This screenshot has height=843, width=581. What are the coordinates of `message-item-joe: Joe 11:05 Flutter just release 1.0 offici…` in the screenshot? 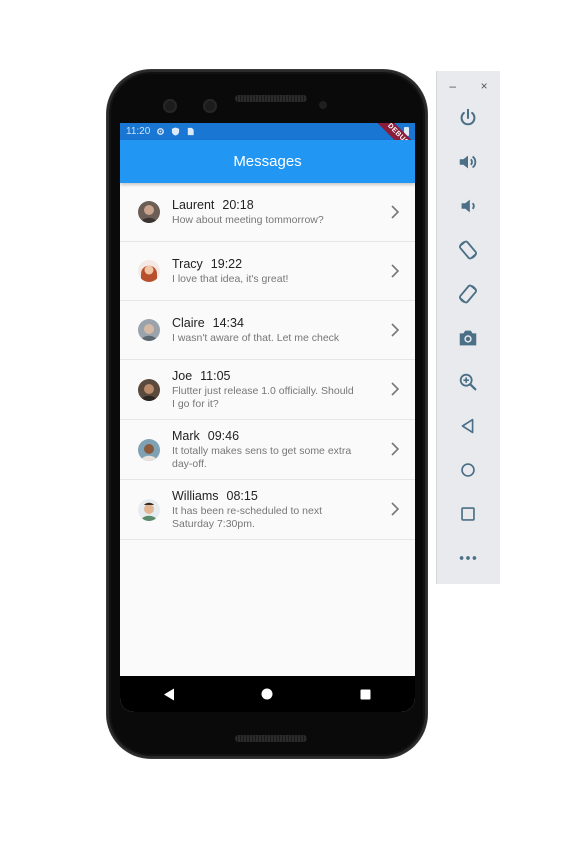 It's located at (267, 390).